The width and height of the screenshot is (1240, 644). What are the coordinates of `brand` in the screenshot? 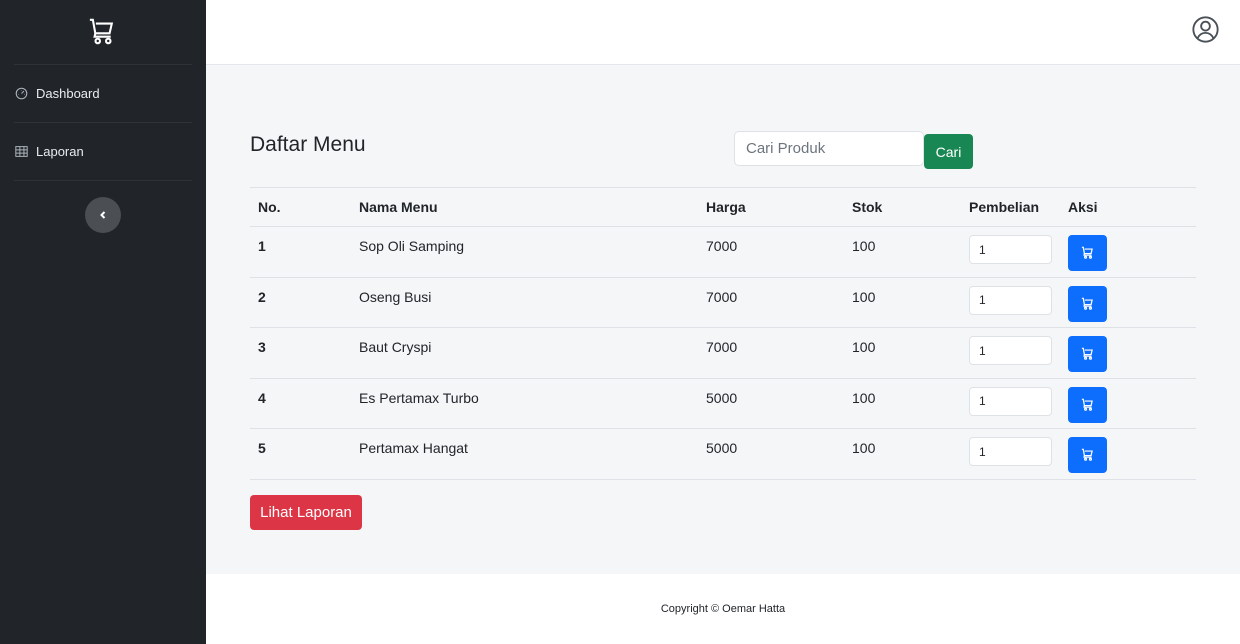 It's located at (103, 32).